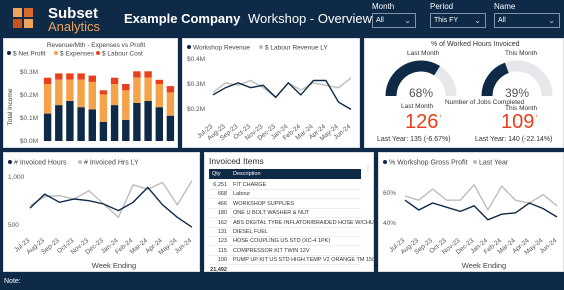  Describe the element at coordinates (310, 18) in the screenshot. I see `page-title: Workshop - Overview` at that location.